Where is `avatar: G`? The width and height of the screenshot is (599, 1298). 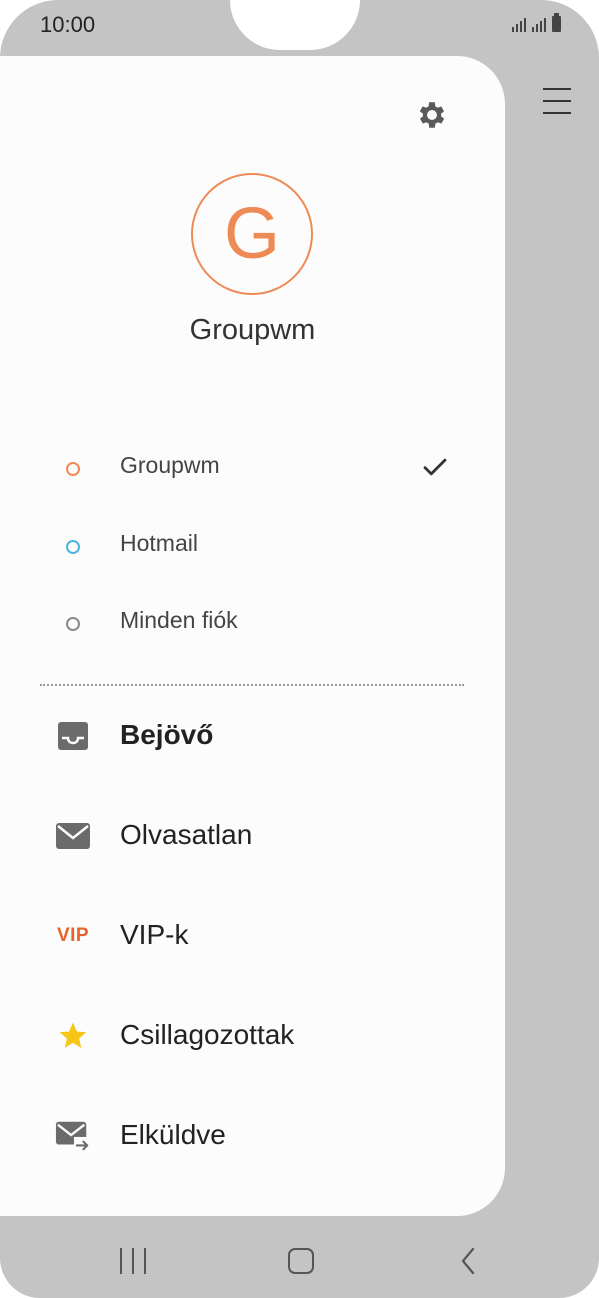 avatar: G is located at coordinates (252, 234).